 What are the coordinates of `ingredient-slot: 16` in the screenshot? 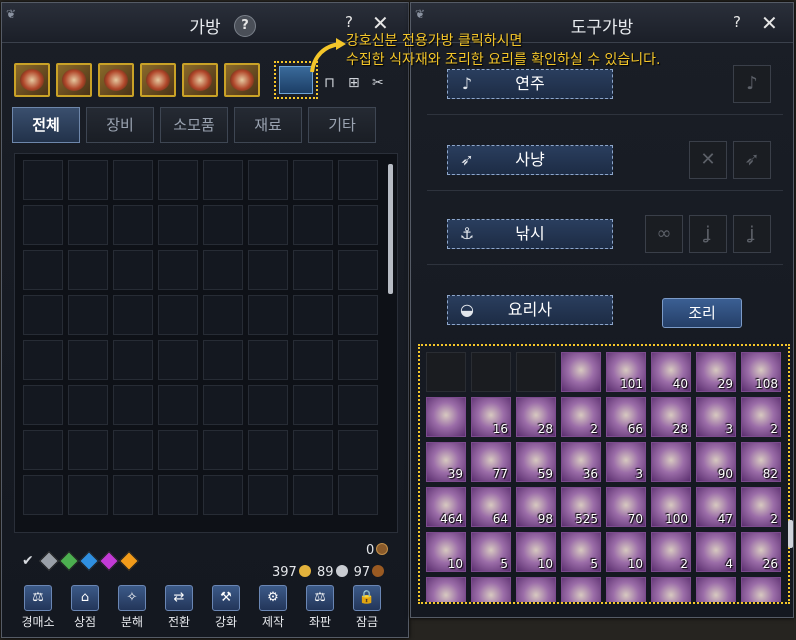 It's located at (491, 417).